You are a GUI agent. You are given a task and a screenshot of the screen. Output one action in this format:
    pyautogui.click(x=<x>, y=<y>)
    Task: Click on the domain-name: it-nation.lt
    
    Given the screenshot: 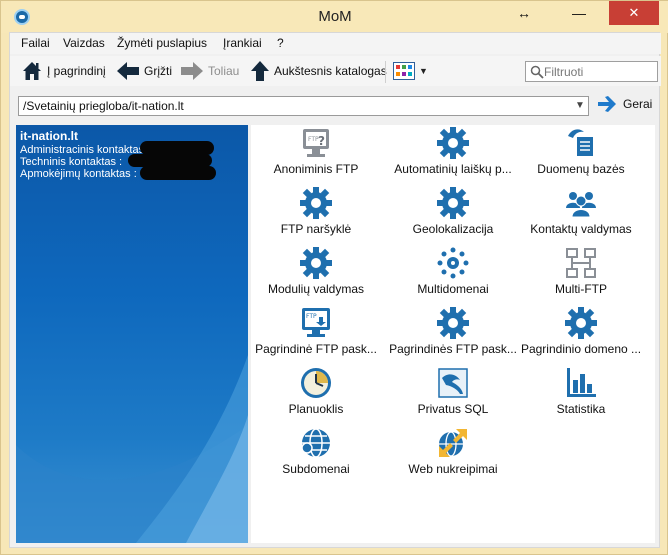 What is the action you would take?
    pyautogui.click(x=49, y=136)
    